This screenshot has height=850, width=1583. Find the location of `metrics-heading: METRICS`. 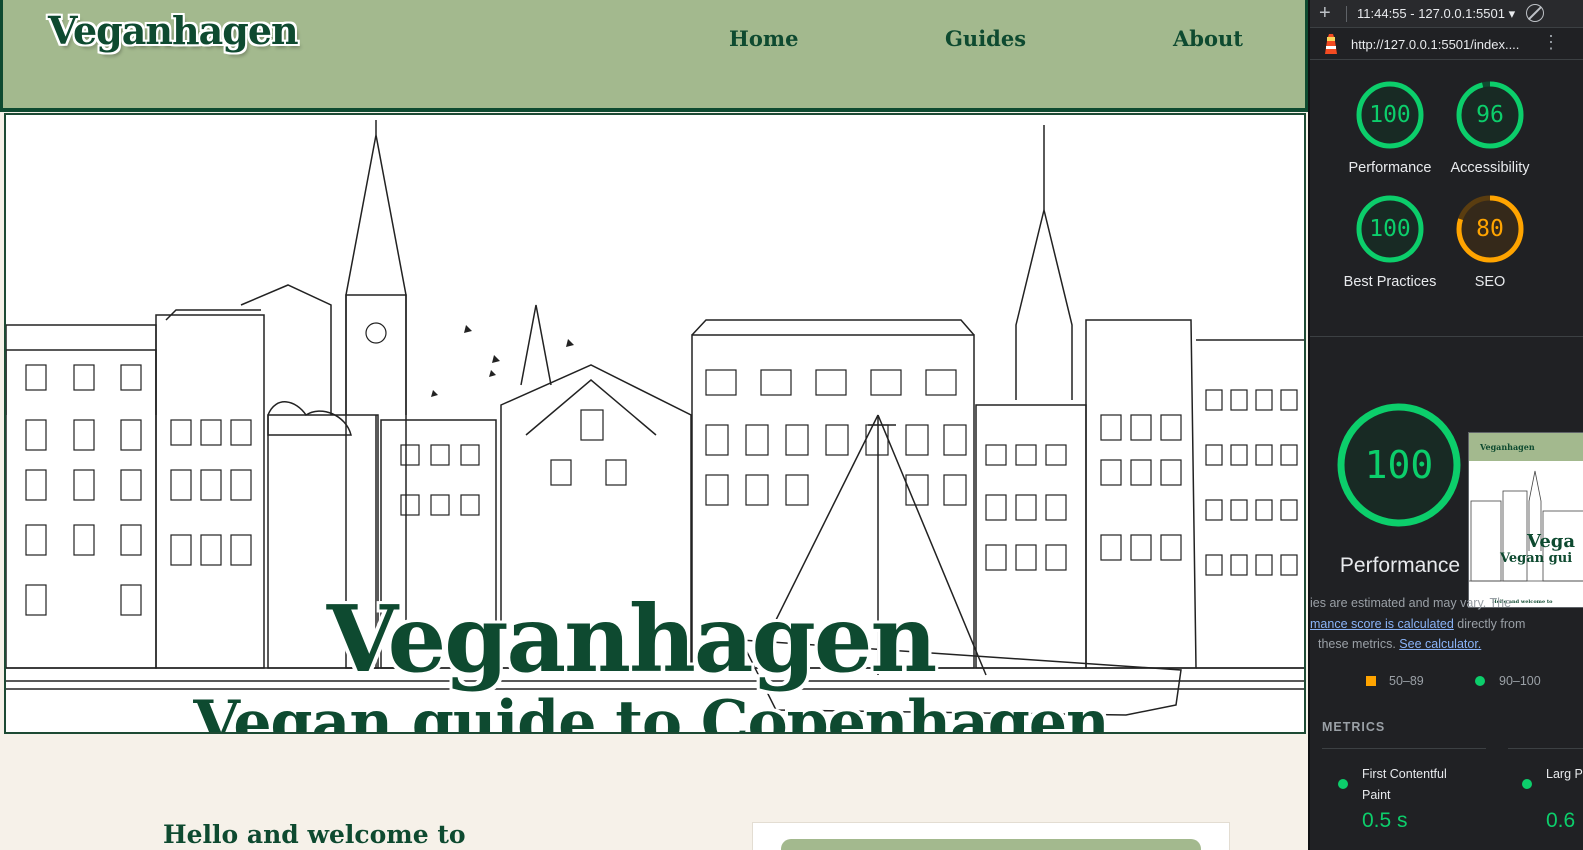

metrics-heading: METRICS is located at coordinates (1354, 727).